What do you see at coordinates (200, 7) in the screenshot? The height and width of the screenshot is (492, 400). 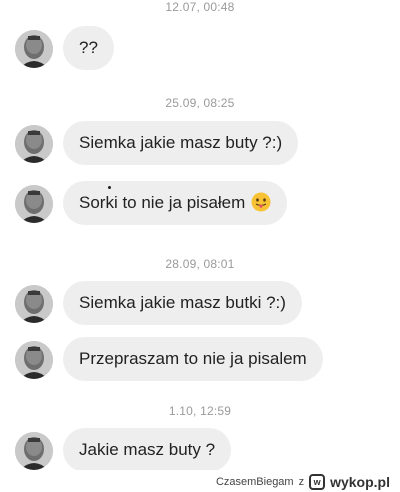 I see `timestamp: 12.07, 00:48` at bounding box center [200, 7].